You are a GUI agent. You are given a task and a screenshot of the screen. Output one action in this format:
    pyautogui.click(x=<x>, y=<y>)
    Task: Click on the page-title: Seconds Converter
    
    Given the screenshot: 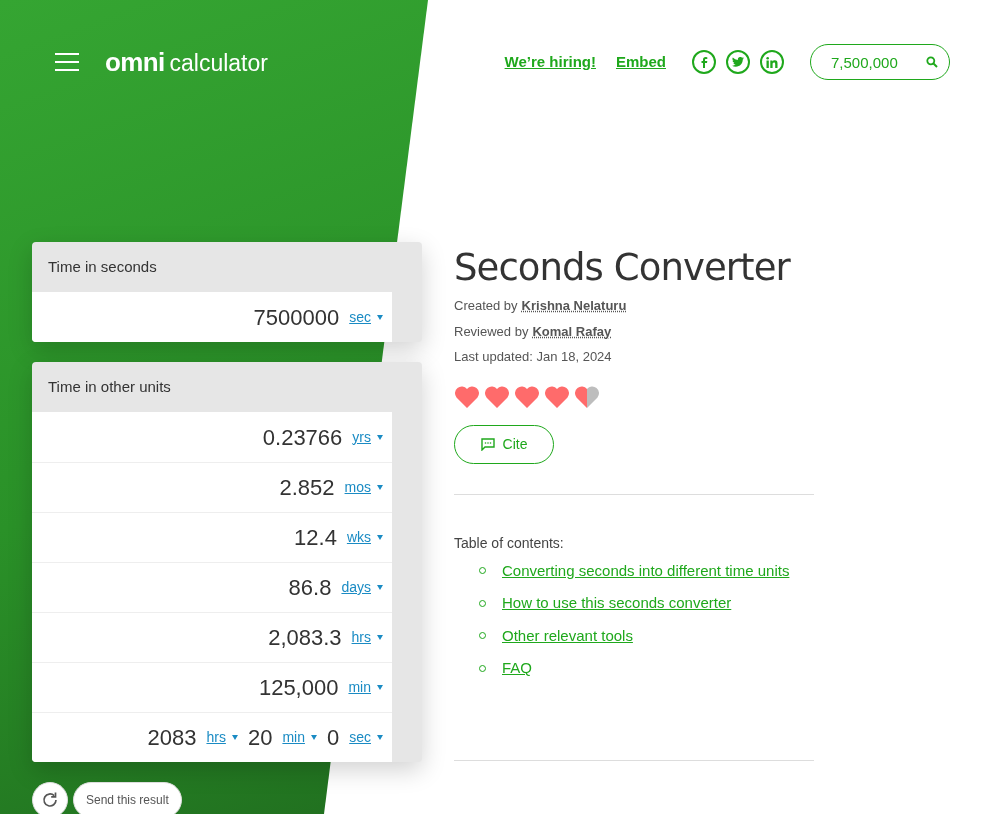 What is the action you would take?
    pyautogui.click(x=623, y=268)
    